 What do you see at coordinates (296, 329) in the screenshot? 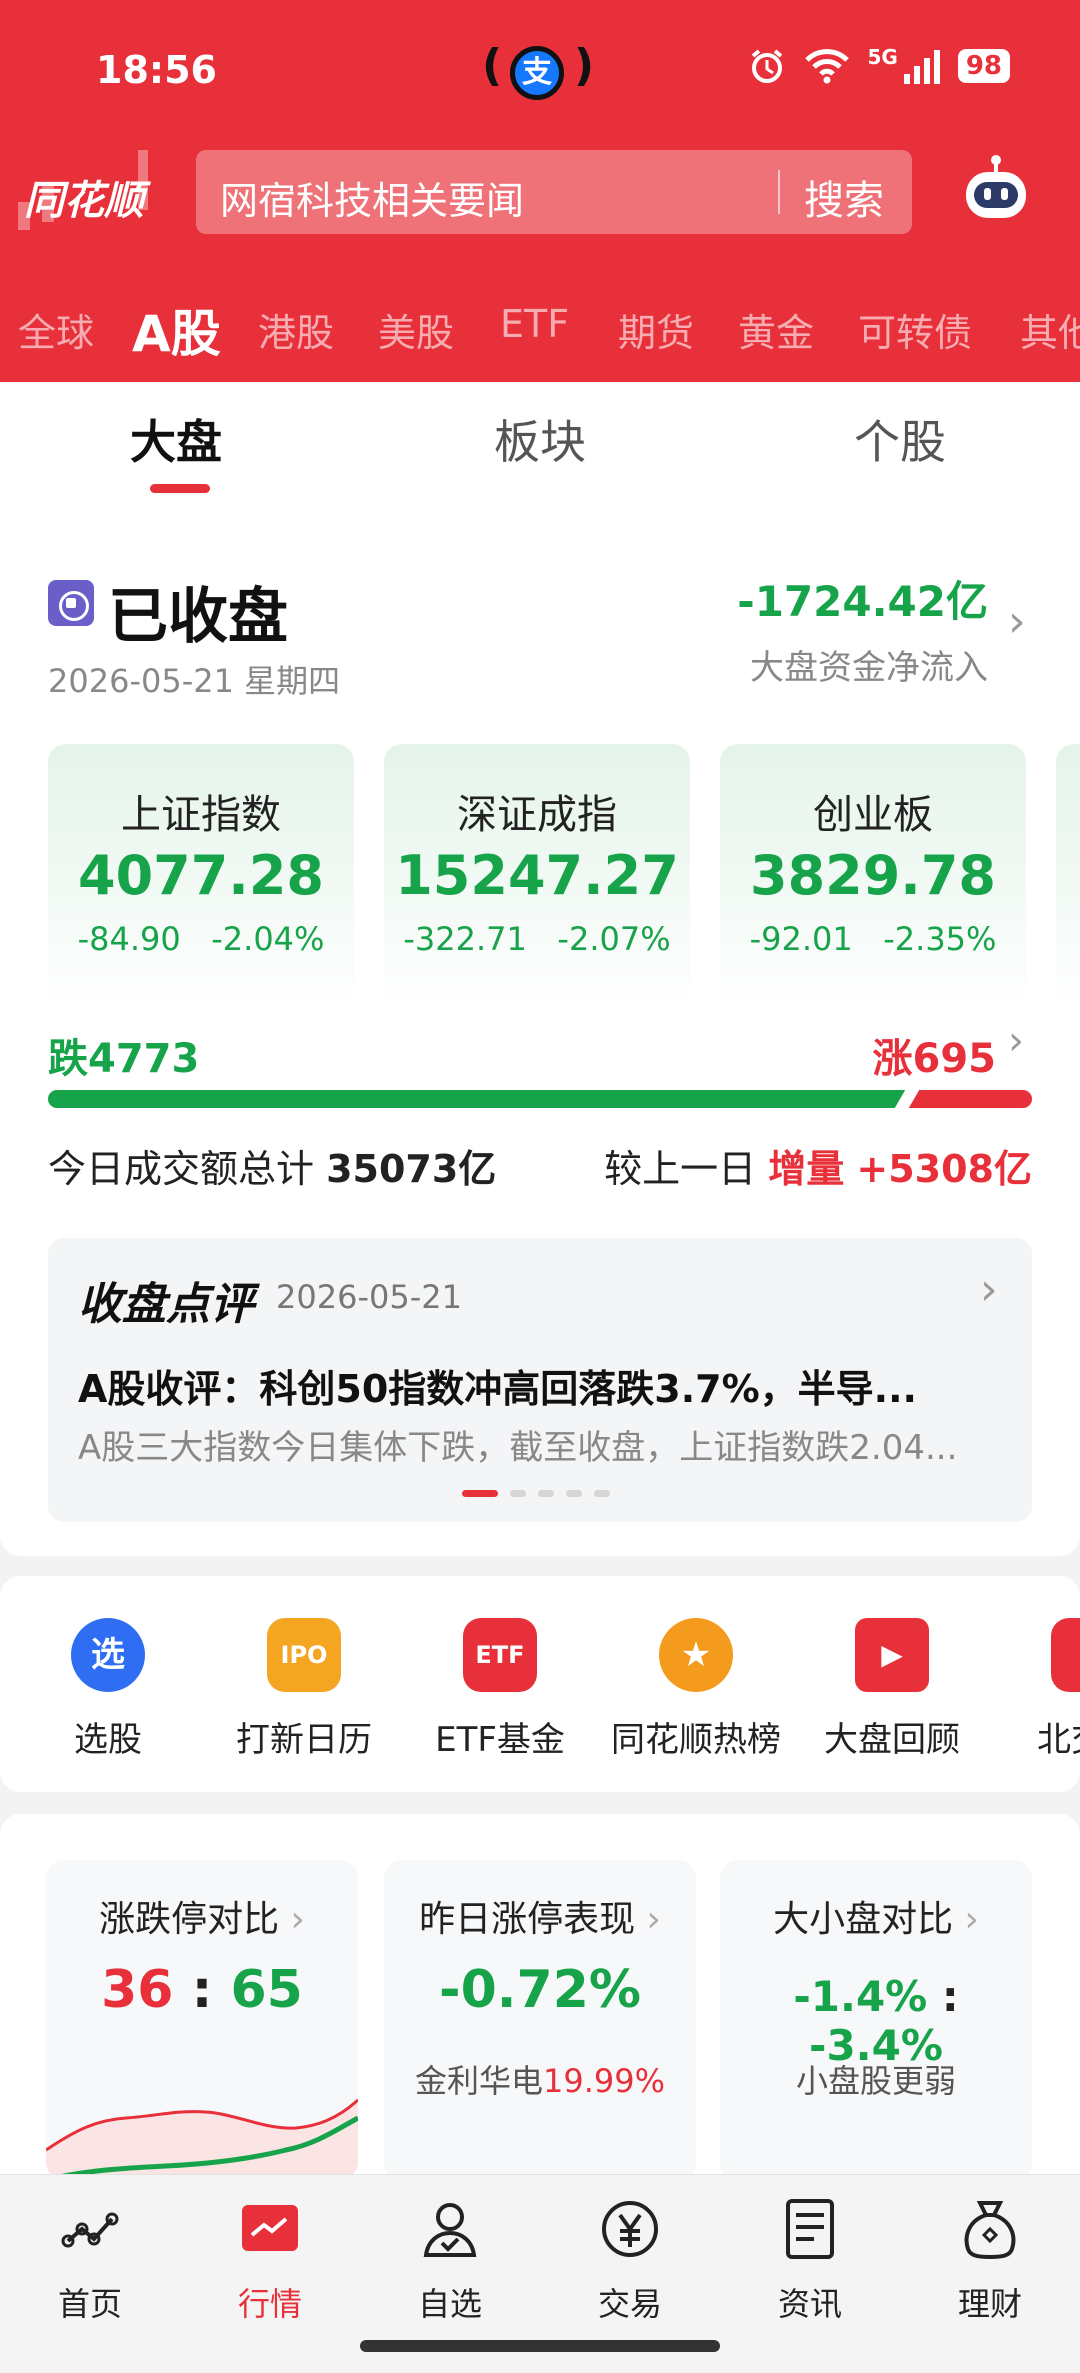
I see `market-tab-hk: 港股` at bounding box center [296, 329].